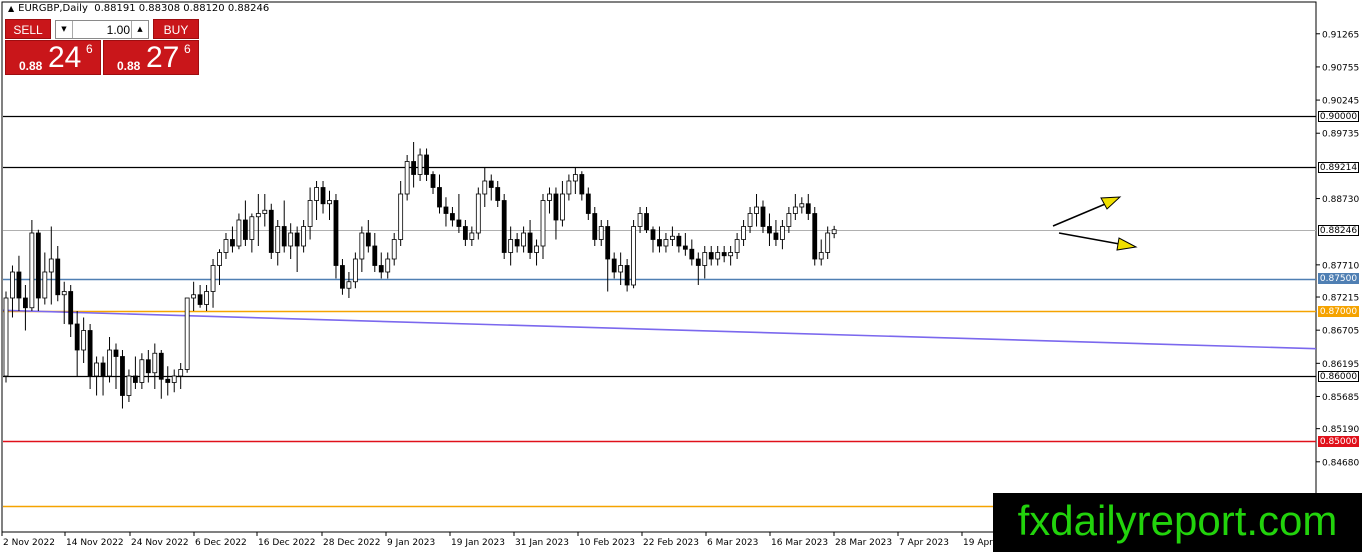 The image size is (1362, 552). I want to click on buy-button: BUY, so click(176, 29).